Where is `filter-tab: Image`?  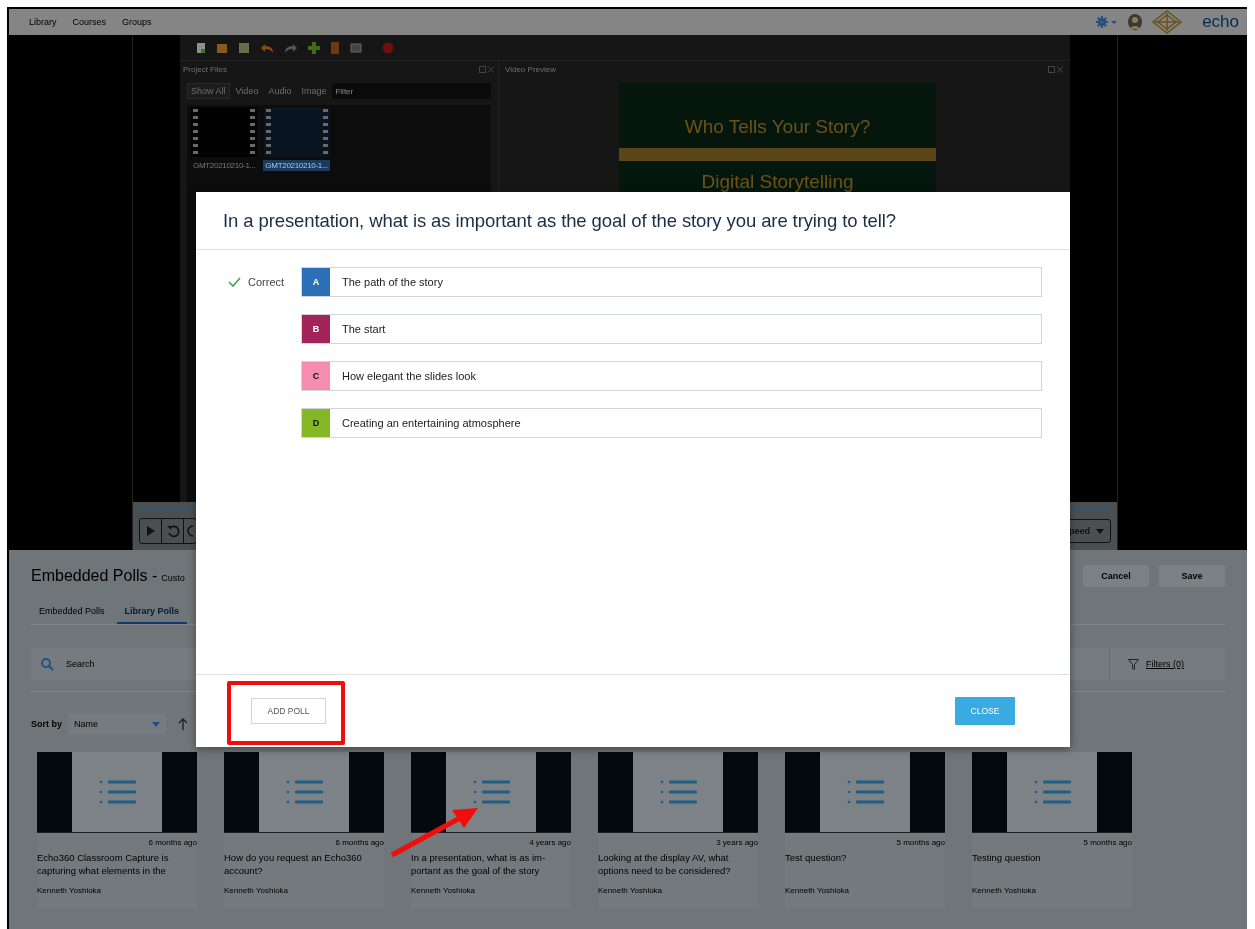
filter-tab: Image is located at coordinates (314, 91).